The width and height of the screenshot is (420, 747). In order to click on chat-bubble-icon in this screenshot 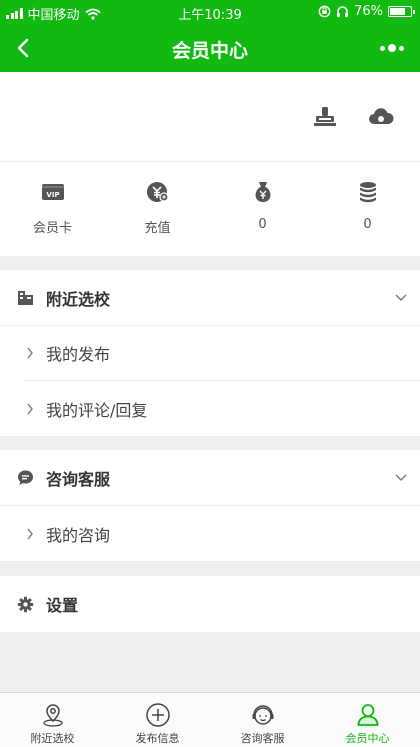, I will do `click(25, 477)`.